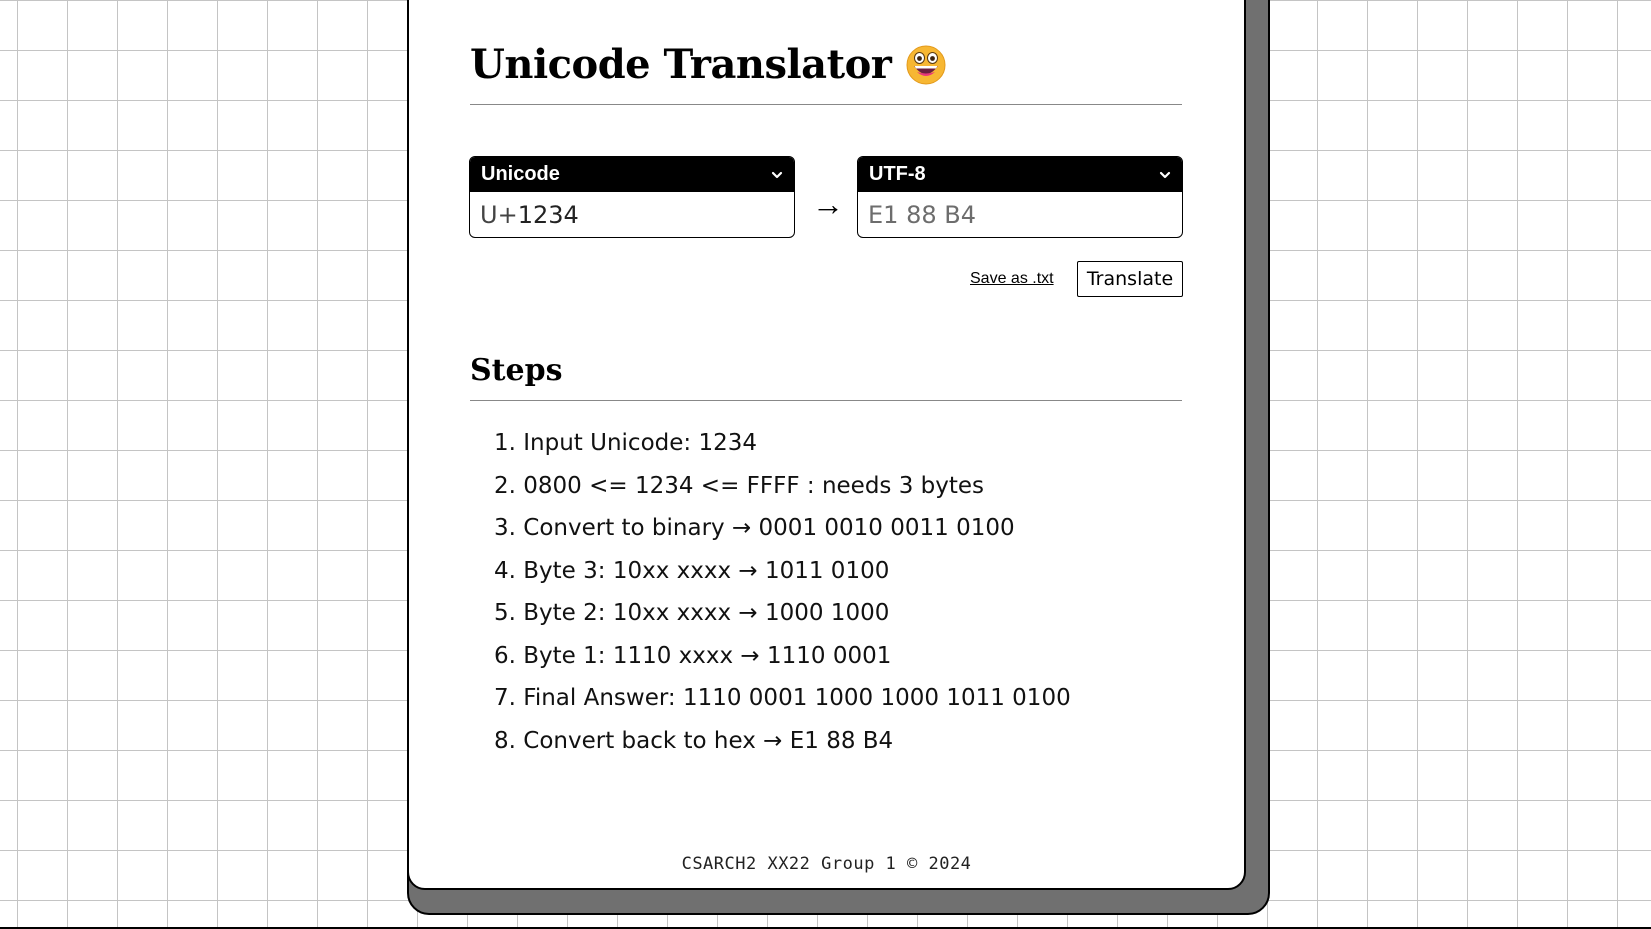 Image resolution: width=1651 pixels, height=929 pixels. What do you see at coordinates (826, 864) in the screenshot?
I see `footer-copyright: CSARCH2 XX22 Group 1 © 2024` at bounding box center [826, 864].